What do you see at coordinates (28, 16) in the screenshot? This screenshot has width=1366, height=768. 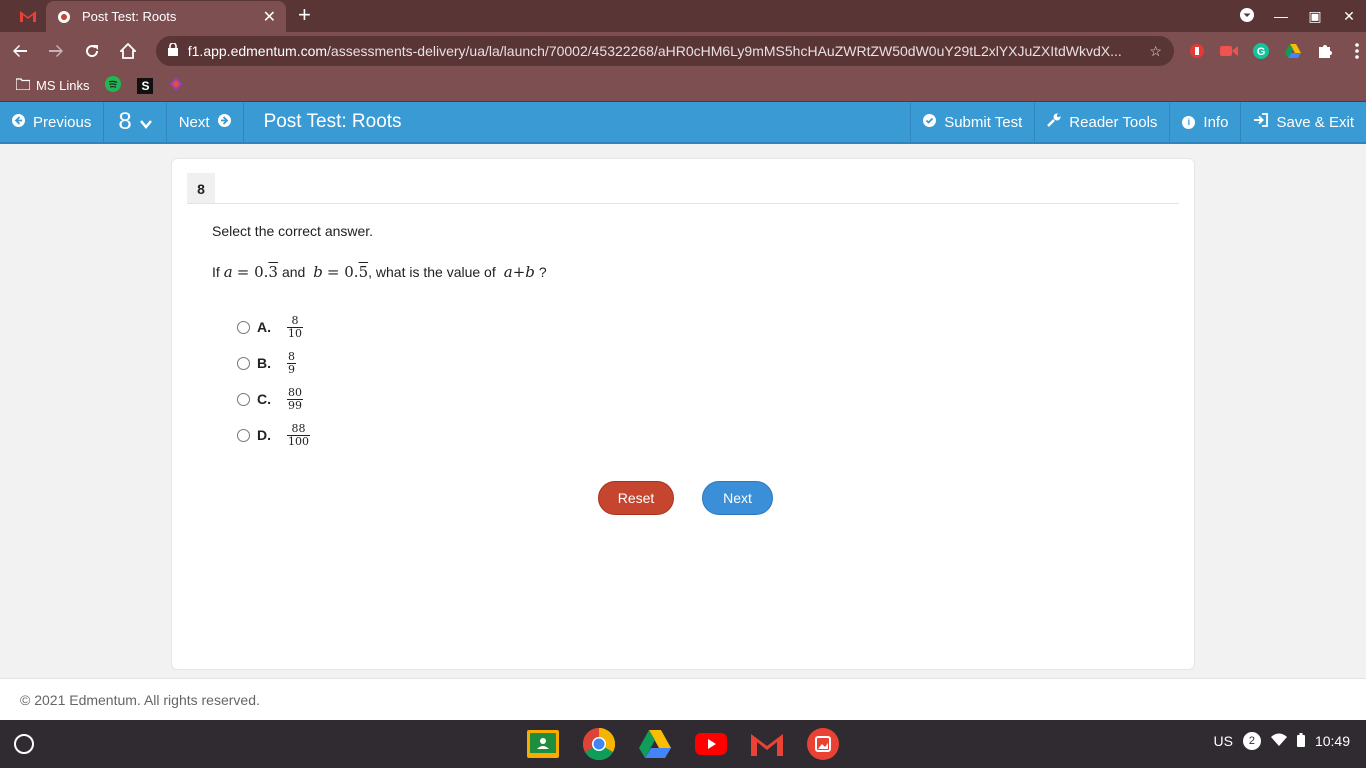 I see `gmail-tab-icon` at bounding box center [28, 16].